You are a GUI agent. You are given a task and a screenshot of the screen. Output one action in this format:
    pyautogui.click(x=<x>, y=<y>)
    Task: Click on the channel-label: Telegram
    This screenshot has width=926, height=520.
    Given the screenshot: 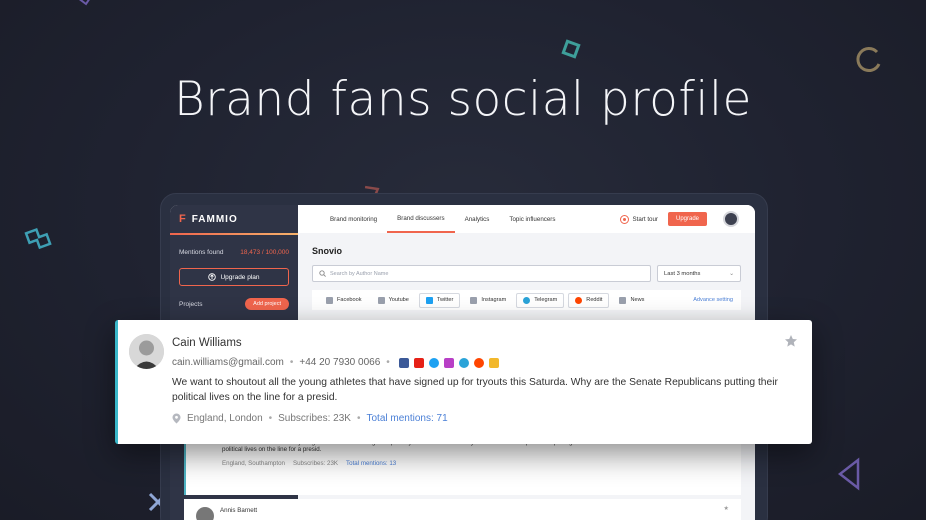 What is the action you would take?
    pyautogui.click(x=546, y=300)
    